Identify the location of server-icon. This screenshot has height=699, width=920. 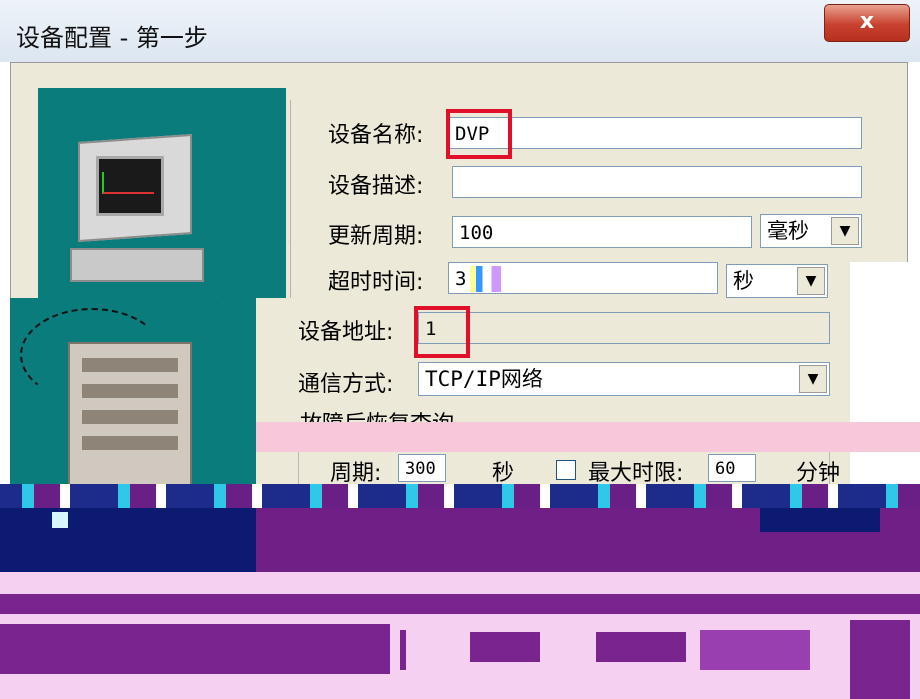
(130, 414).